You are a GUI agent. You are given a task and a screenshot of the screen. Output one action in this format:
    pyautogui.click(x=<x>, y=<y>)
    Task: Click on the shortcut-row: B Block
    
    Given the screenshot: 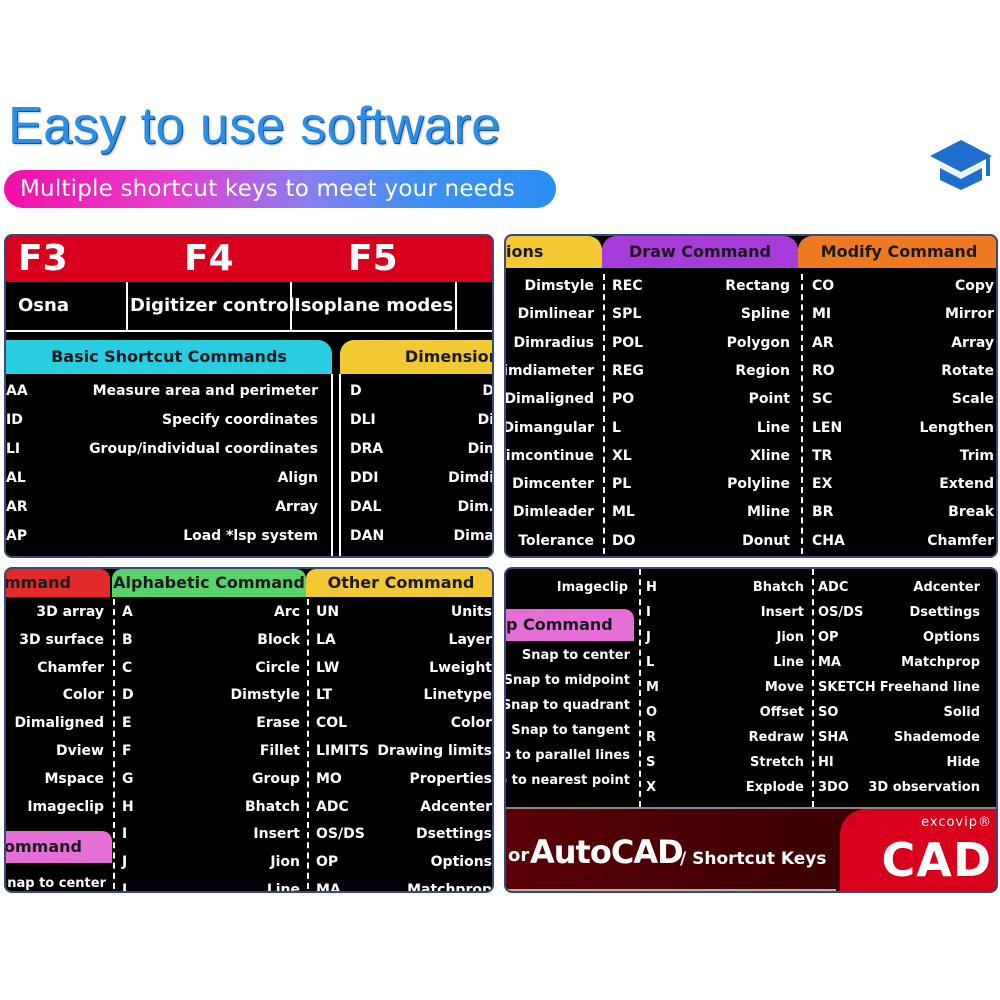 What is the action you would take?
    pyautogui.click(x=211, y=640)
    